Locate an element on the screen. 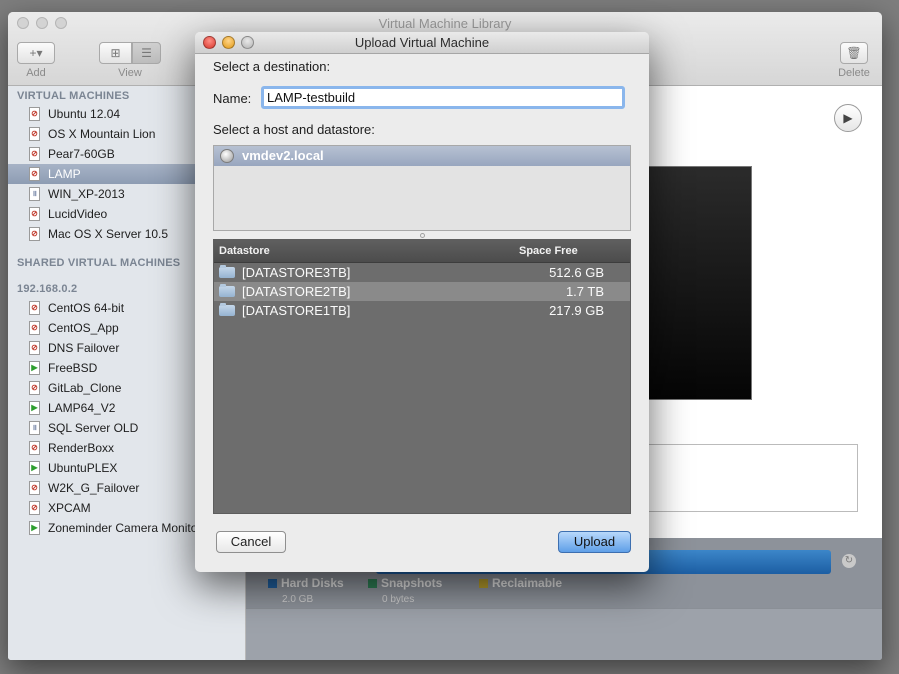  play-icon: ▶ is located at coordinates (848, 118).